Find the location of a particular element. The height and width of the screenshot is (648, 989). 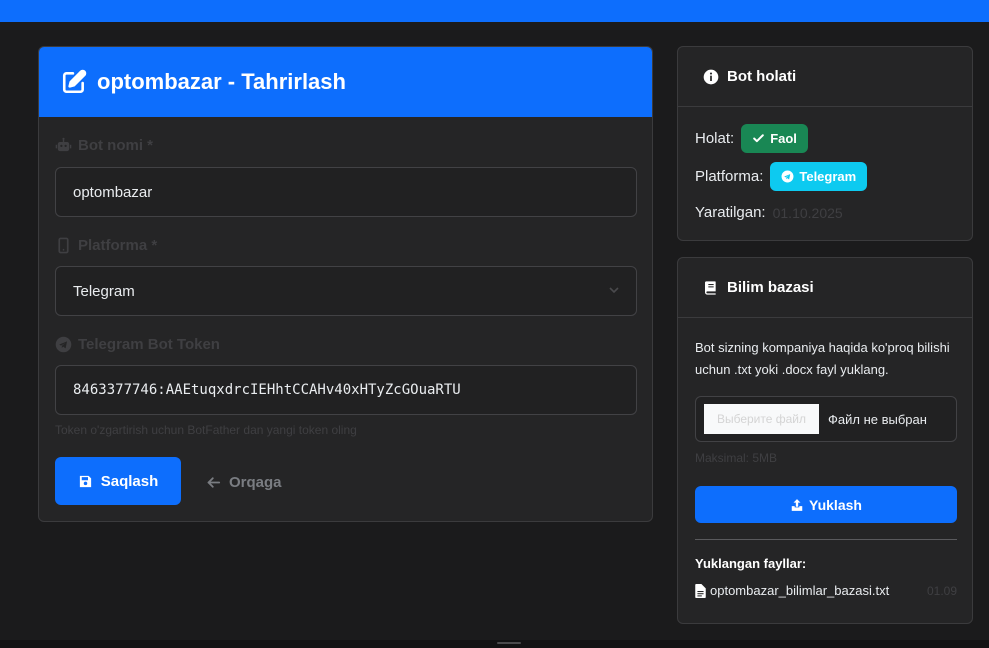

check-icon is located at coordinates (758, 138).